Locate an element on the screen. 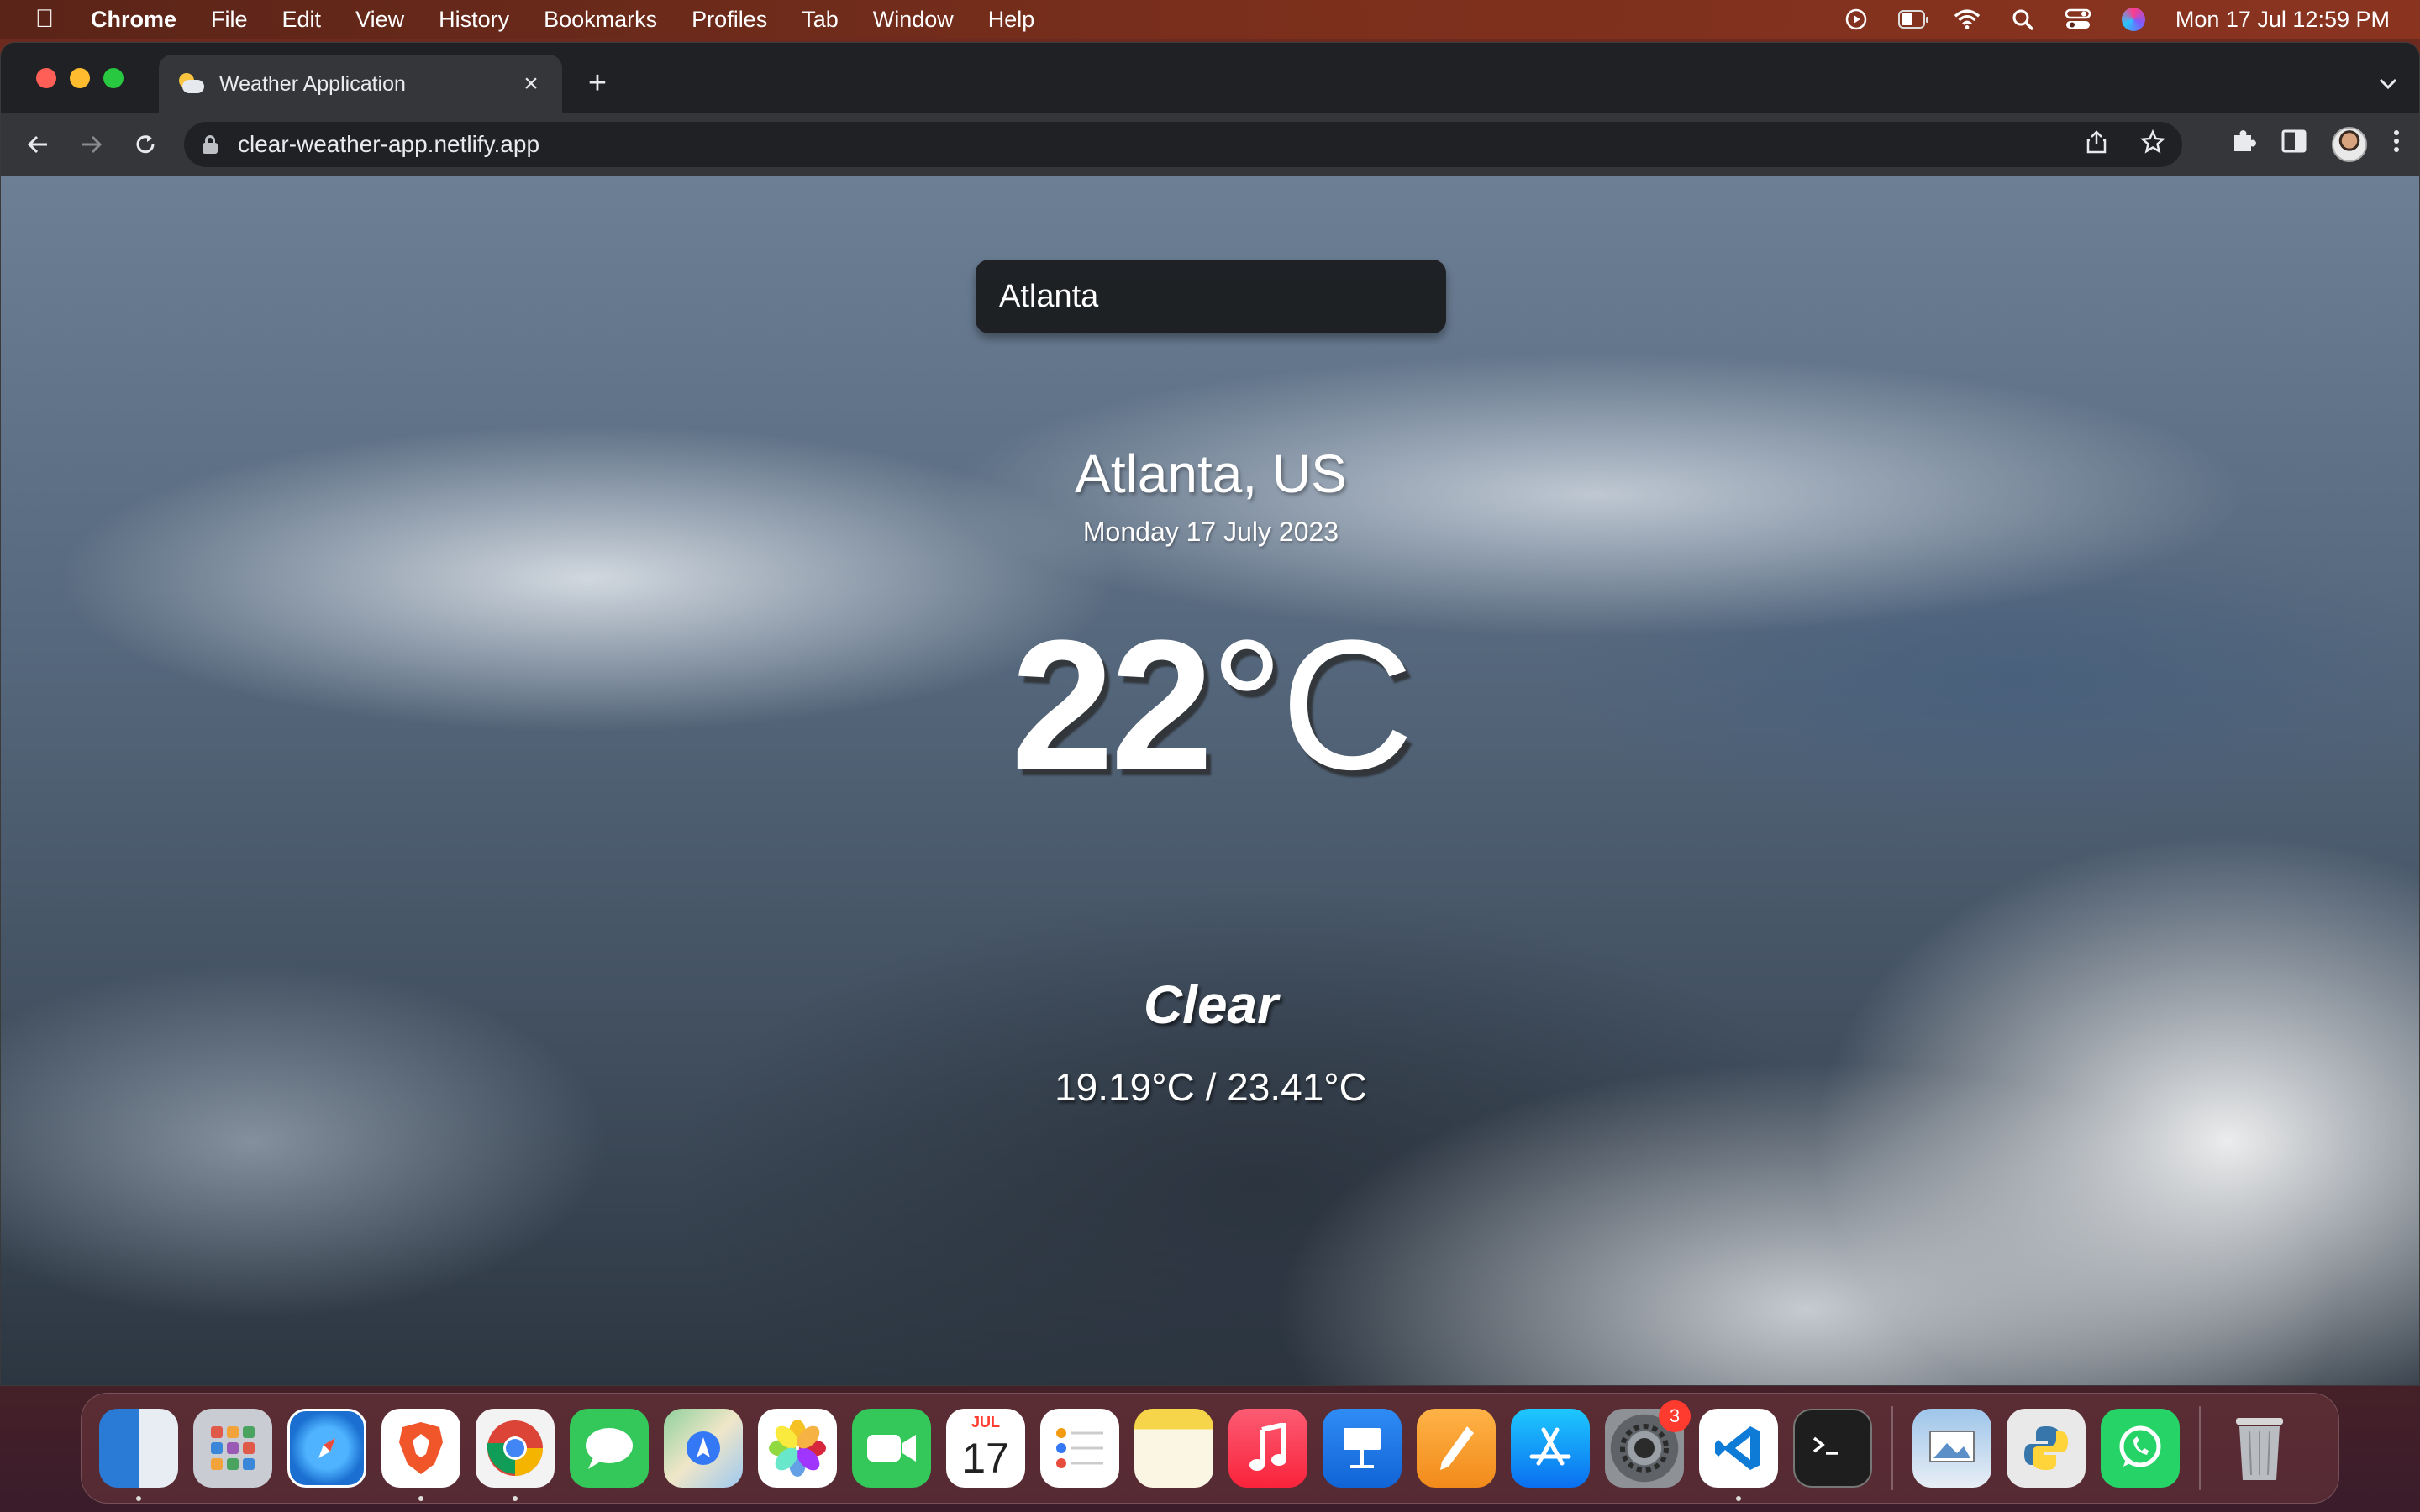  tab-close-icon: × is located at coordinates (531, 84).